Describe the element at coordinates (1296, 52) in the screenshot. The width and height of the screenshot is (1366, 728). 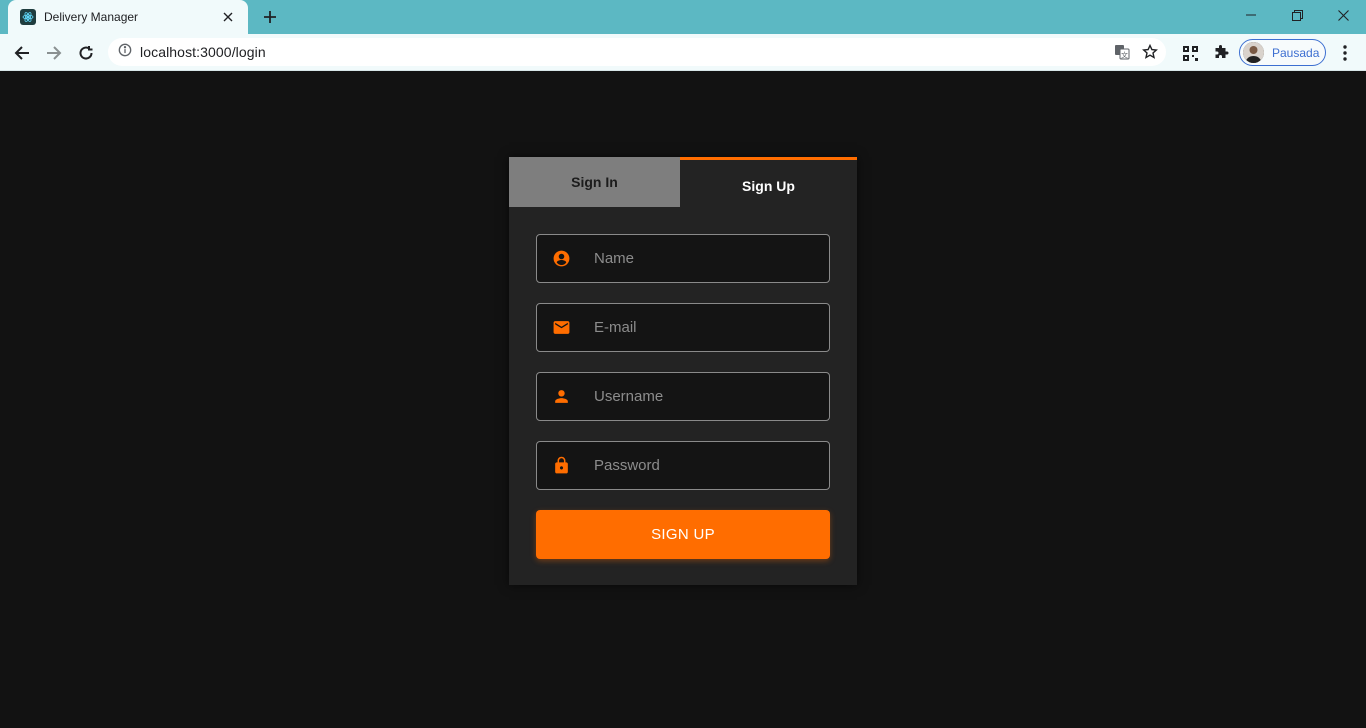
I see `profile-name: Pausada` at that location.